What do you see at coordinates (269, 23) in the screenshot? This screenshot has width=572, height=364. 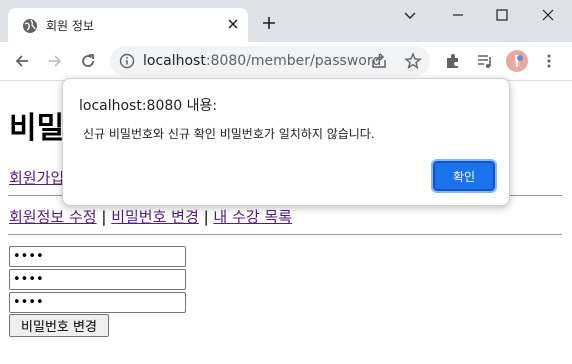 I see `plus-icon` at bounding box center [269, 23].